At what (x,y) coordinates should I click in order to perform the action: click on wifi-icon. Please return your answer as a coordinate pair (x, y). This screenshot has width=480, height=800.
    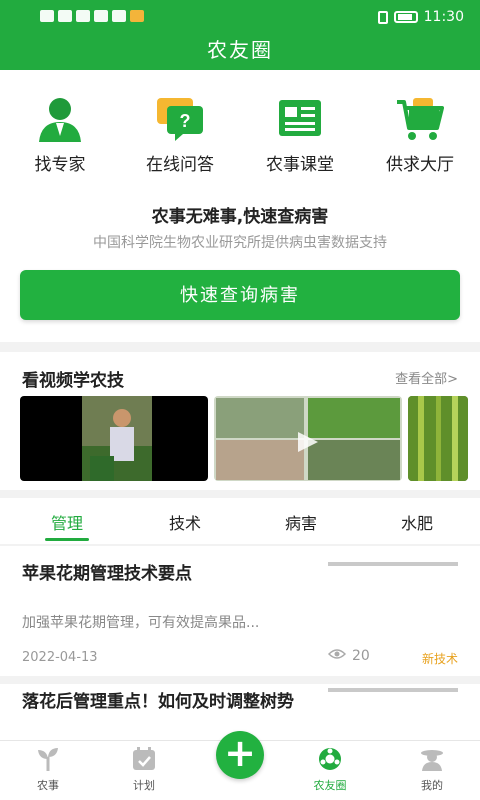
    Looking at the image, I should click on (65, 16).